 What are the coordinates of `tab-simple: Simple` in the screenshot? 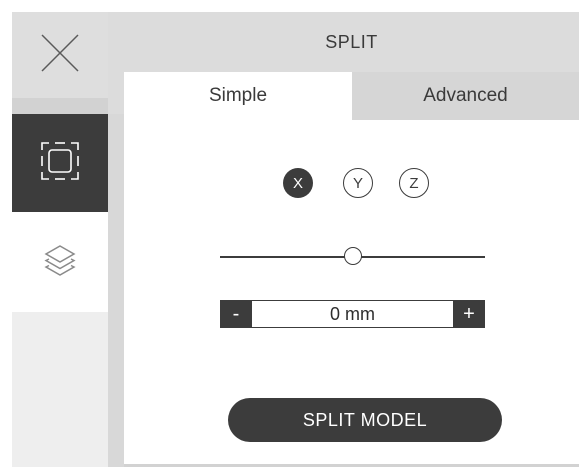 It's located at (238, 96).